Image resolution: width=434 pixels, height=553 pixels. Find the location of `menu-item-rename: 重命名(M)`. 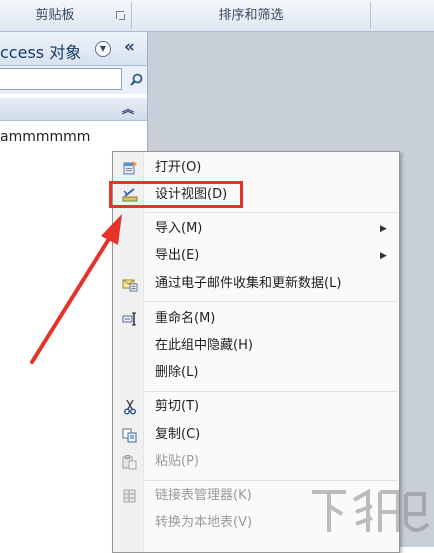

menu-item-rename: 重命名(M) is located at coordinates (256, 319).